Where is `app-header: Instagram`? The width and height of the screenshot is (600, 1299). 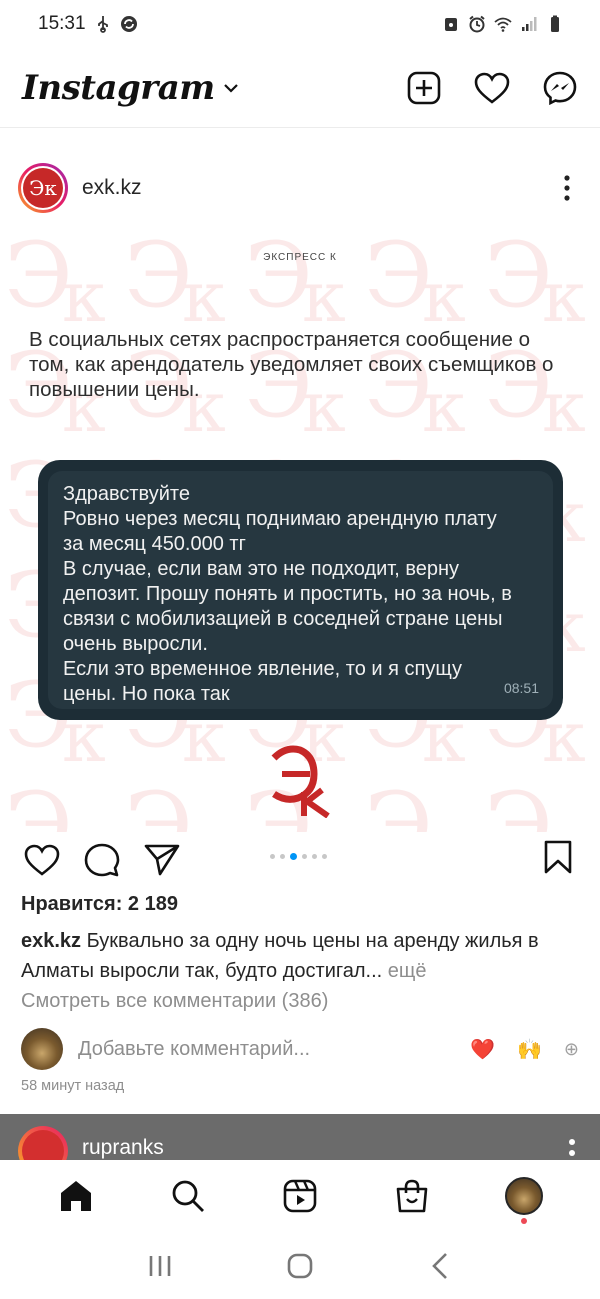 app-header: Instagram is located at coordinates (300, 88).